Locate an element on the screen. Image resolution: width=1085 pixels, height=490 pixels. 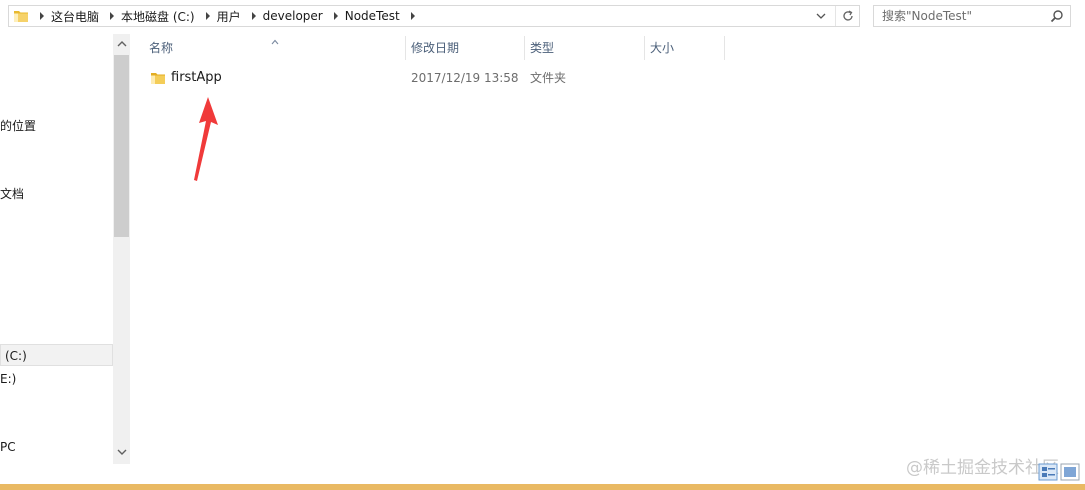
breadcrumb-local-disk: 本地磁盘 (C:) is located at coordinates (160, 16).